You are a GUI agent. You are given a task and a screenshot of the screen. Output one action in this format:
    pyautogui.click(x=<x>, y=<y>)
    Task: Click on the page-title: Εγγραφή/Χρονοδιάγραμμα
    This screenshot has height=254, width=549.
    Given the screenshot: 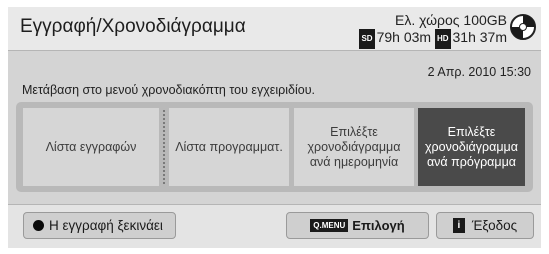 What is the action you would take?
    pyautogui.click(x=133, y=26)
    